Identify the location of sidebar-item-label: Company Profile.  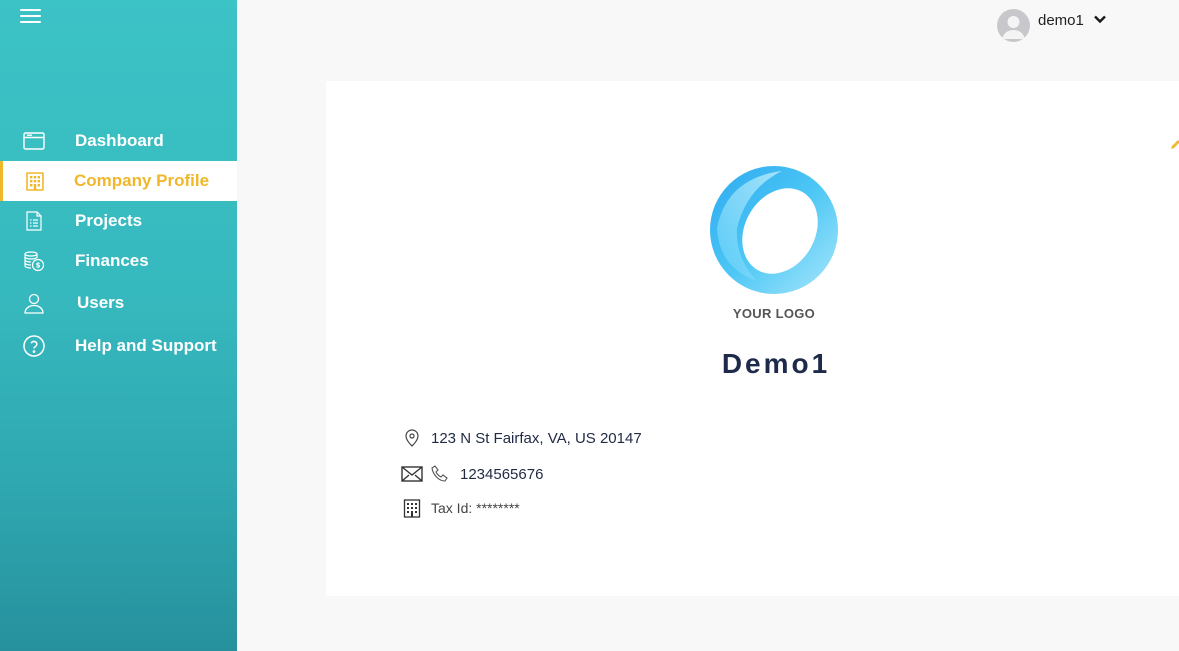
(142, 180).